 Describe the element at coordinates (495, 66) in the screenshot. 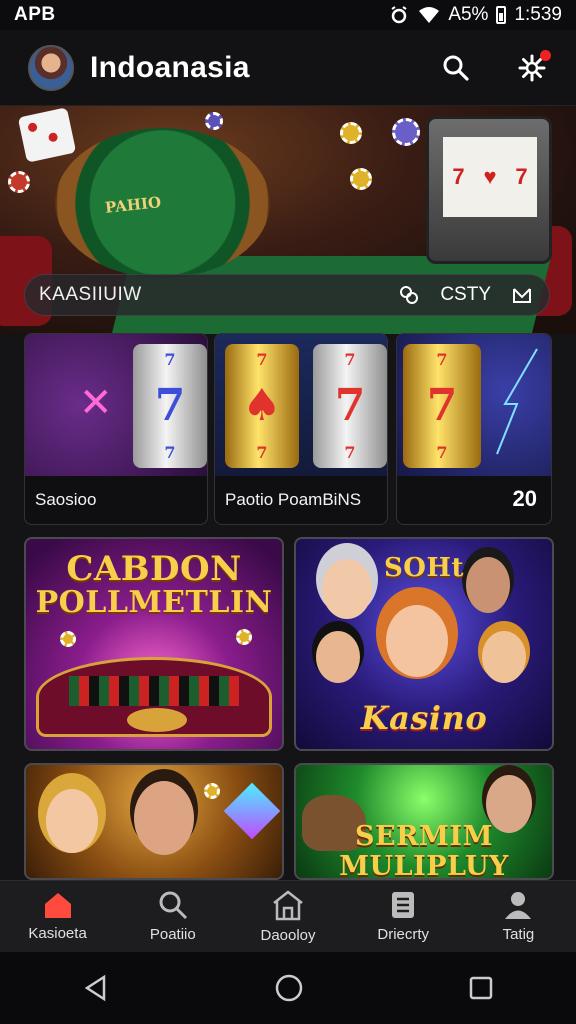

I see `header-actions` at that location.